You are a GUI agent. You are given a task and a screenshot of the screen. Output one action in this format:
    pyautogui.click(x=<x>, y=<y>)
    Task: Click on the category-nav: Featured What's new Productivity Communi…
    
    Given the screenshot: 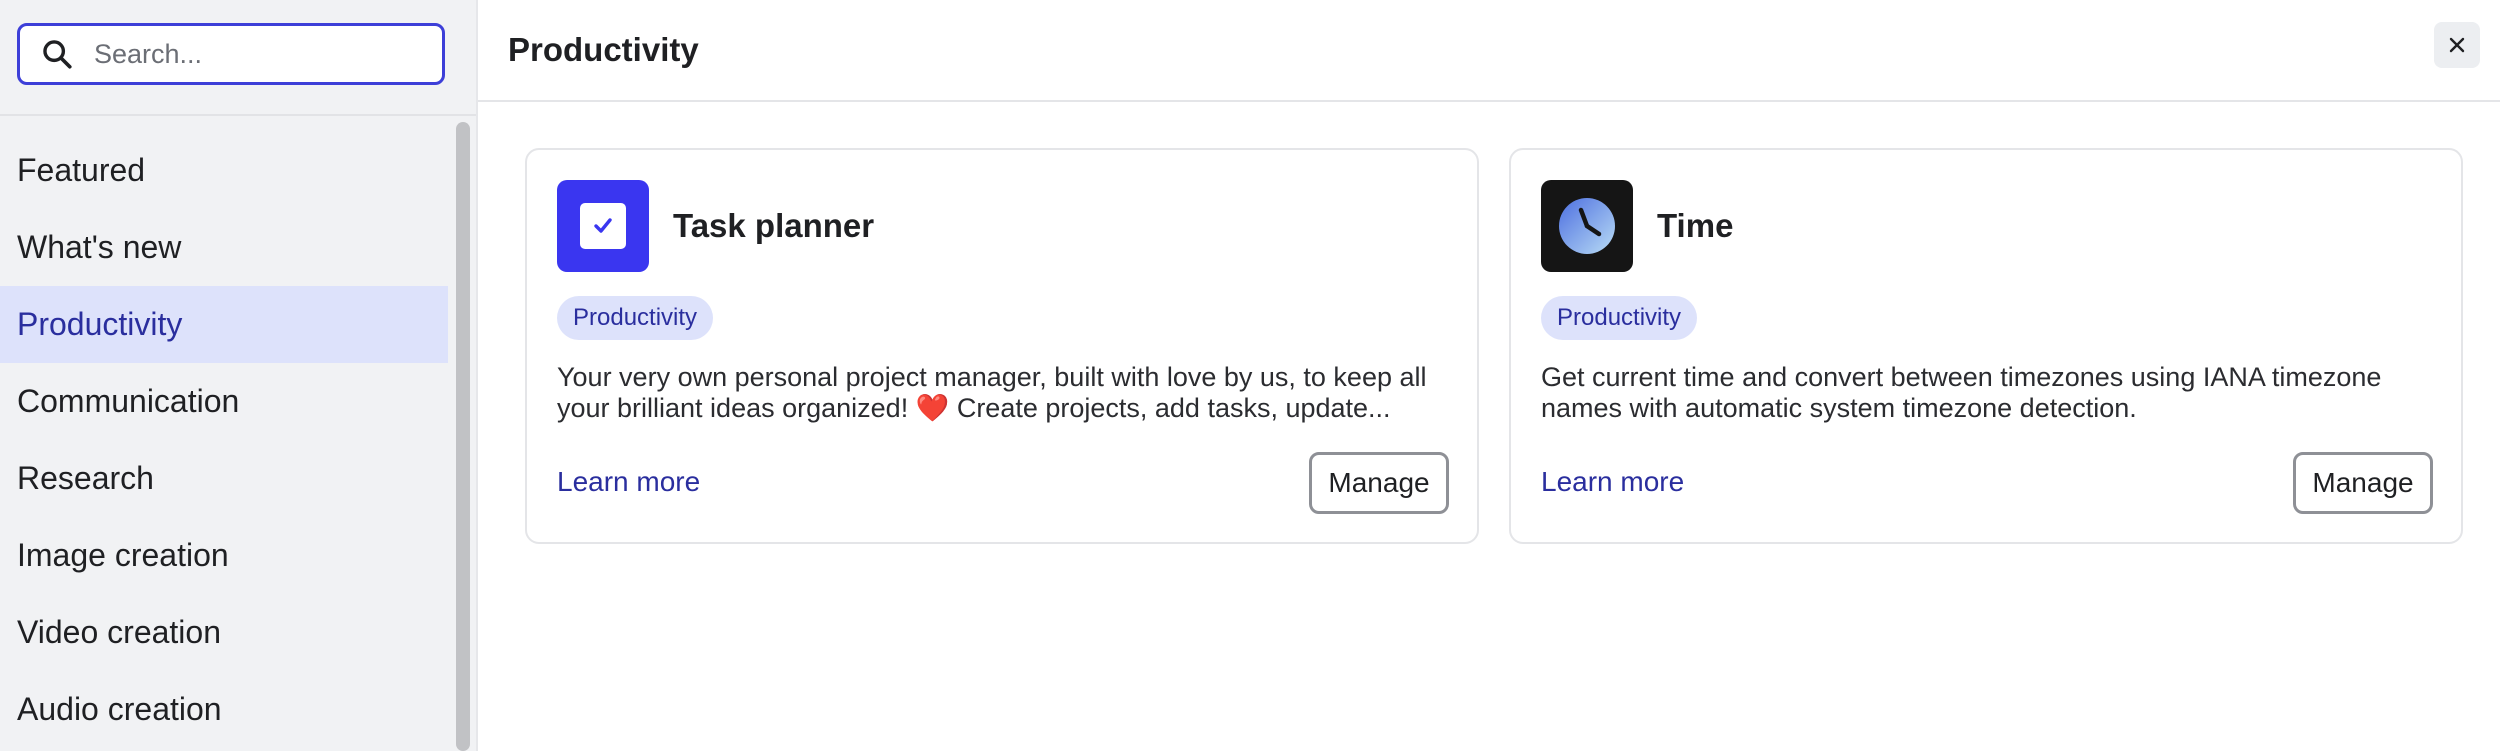 What is the action you would take?
    pyautogui.click(x=224, y=440)
    